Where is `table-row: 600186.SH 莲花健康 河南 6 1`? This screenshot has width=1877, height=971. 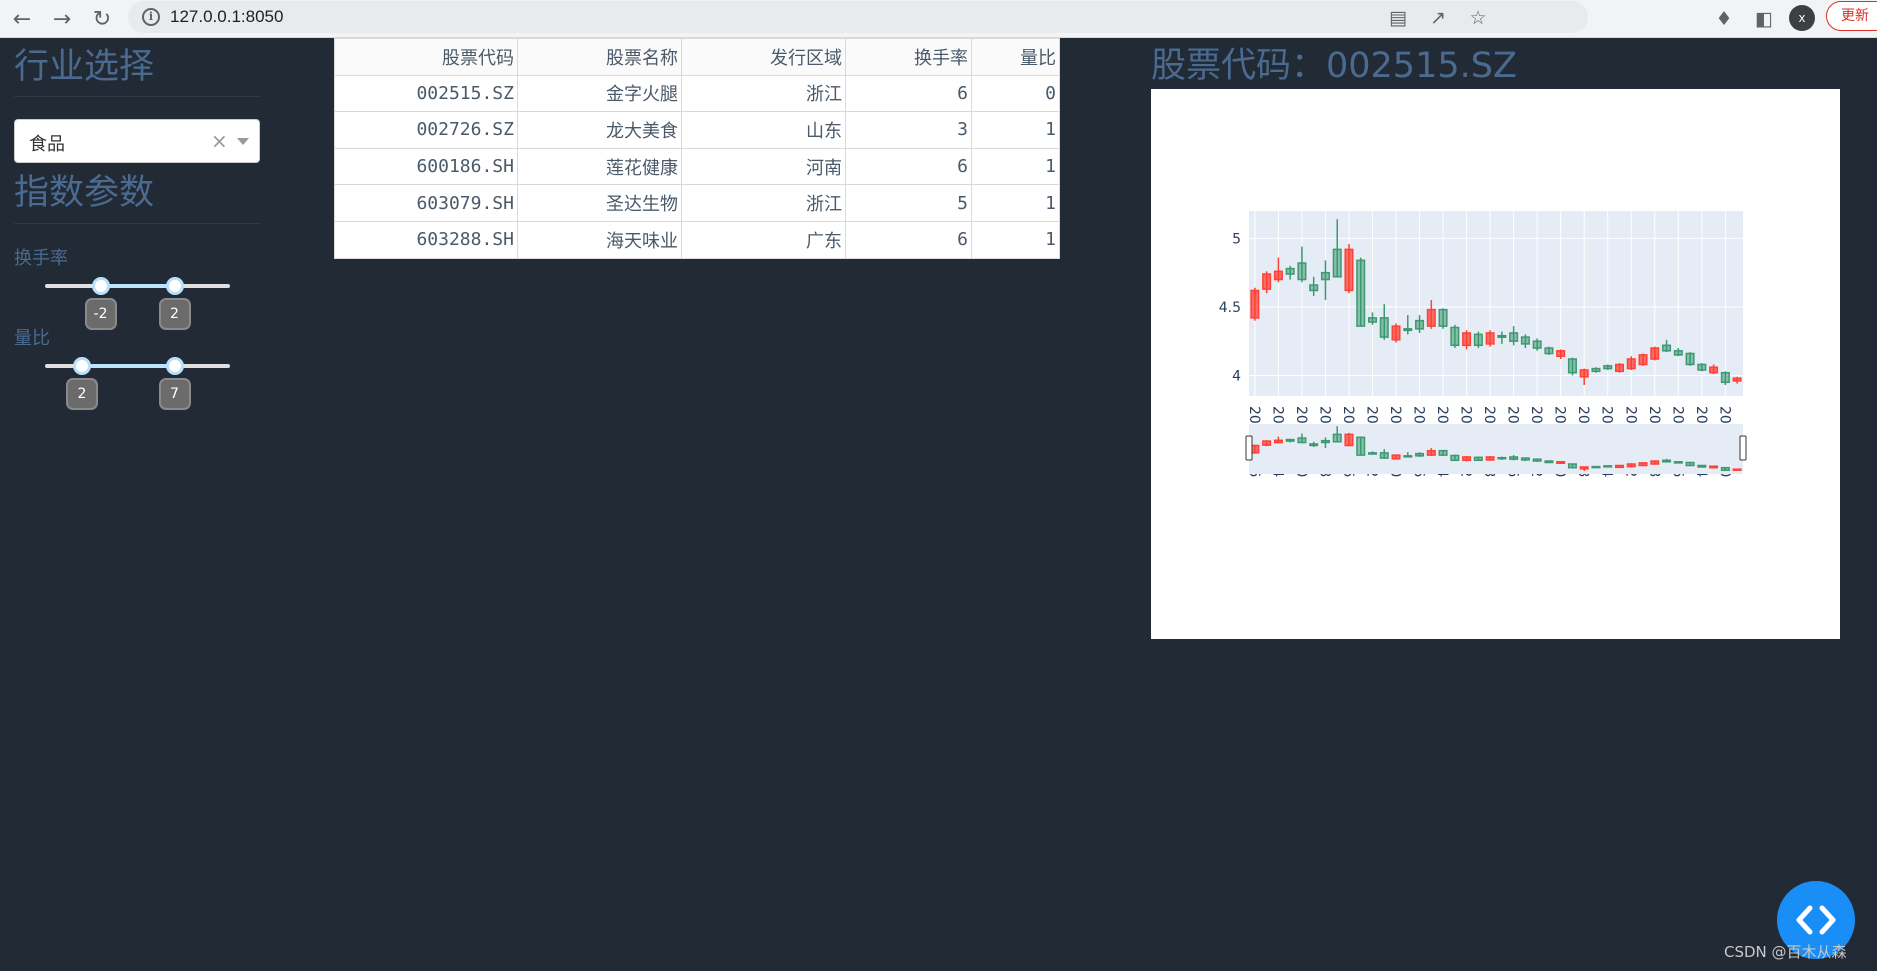 table-row: 600186.SH 莲花健康 河南 6 1 is located at coordinates (697, 166).